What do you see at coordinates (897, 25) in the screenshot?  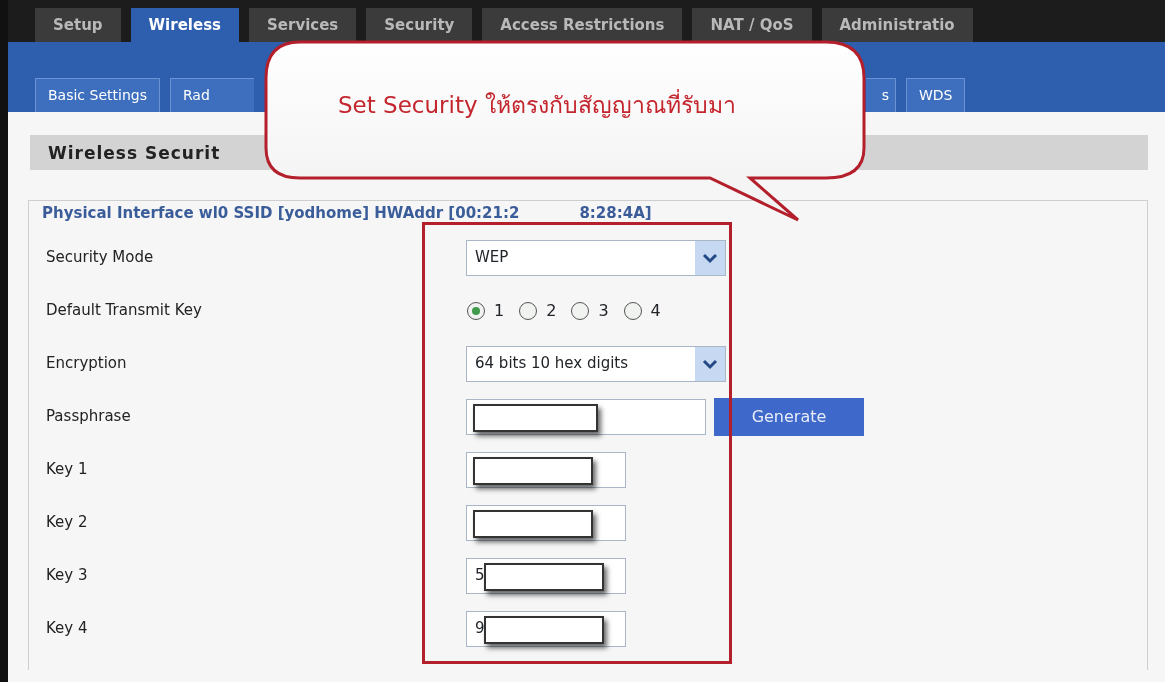 I see `nav-tab: Administratio` at bounding box center [897, 25].